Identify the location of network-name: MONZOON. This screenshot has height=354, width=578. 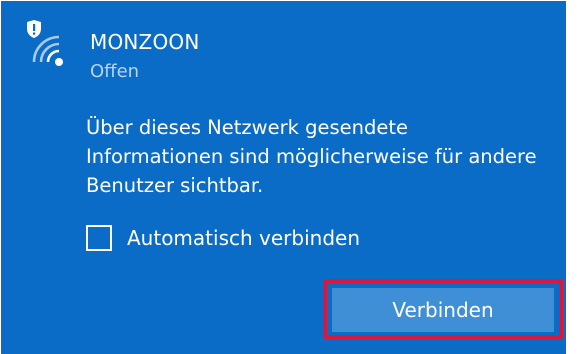
(145, 42).